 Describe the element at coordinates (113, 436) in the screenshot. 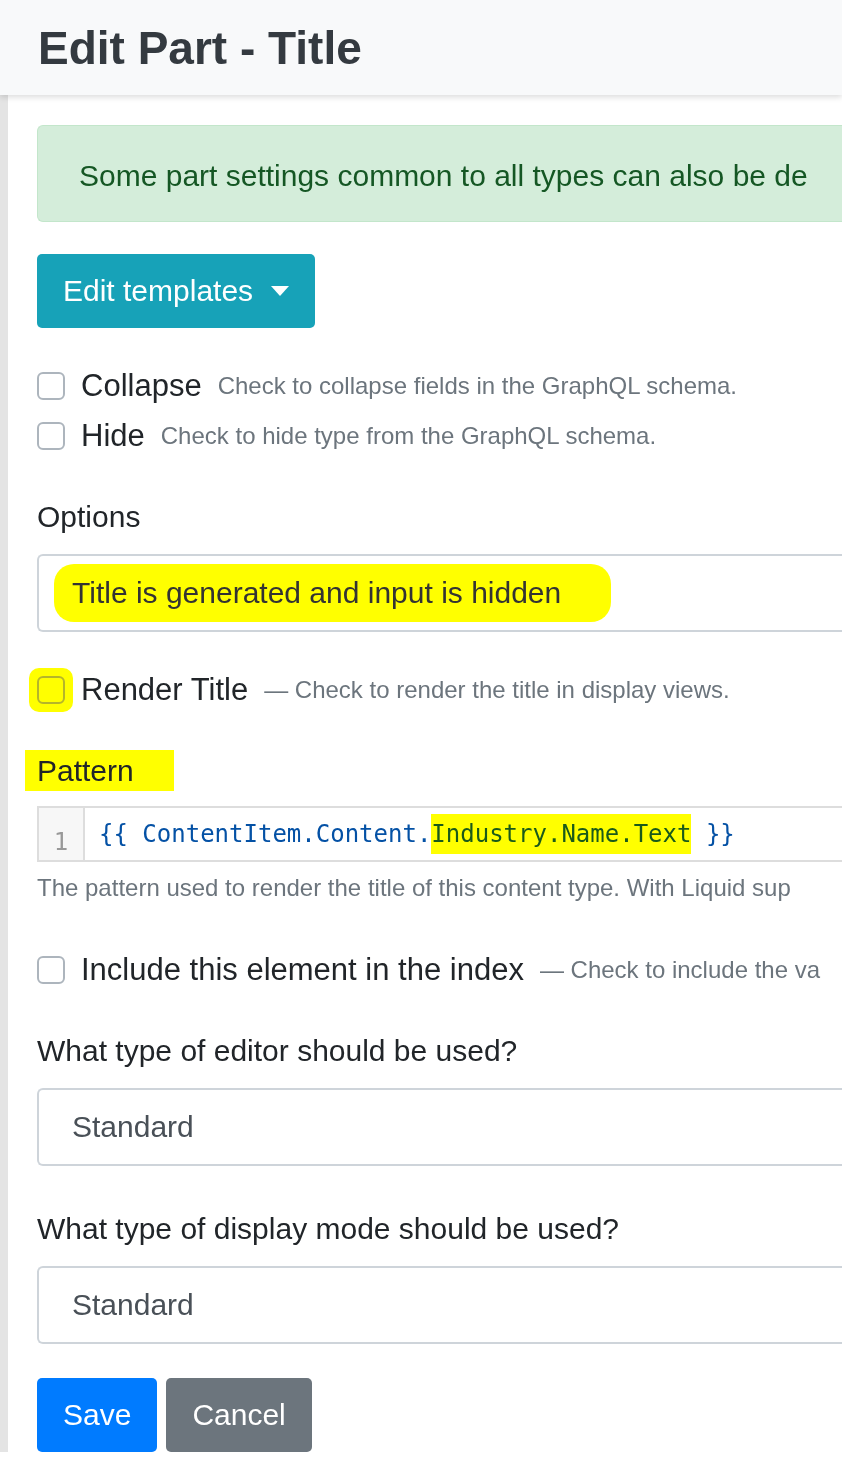

I see `checkbox-label: Hide` at that location.